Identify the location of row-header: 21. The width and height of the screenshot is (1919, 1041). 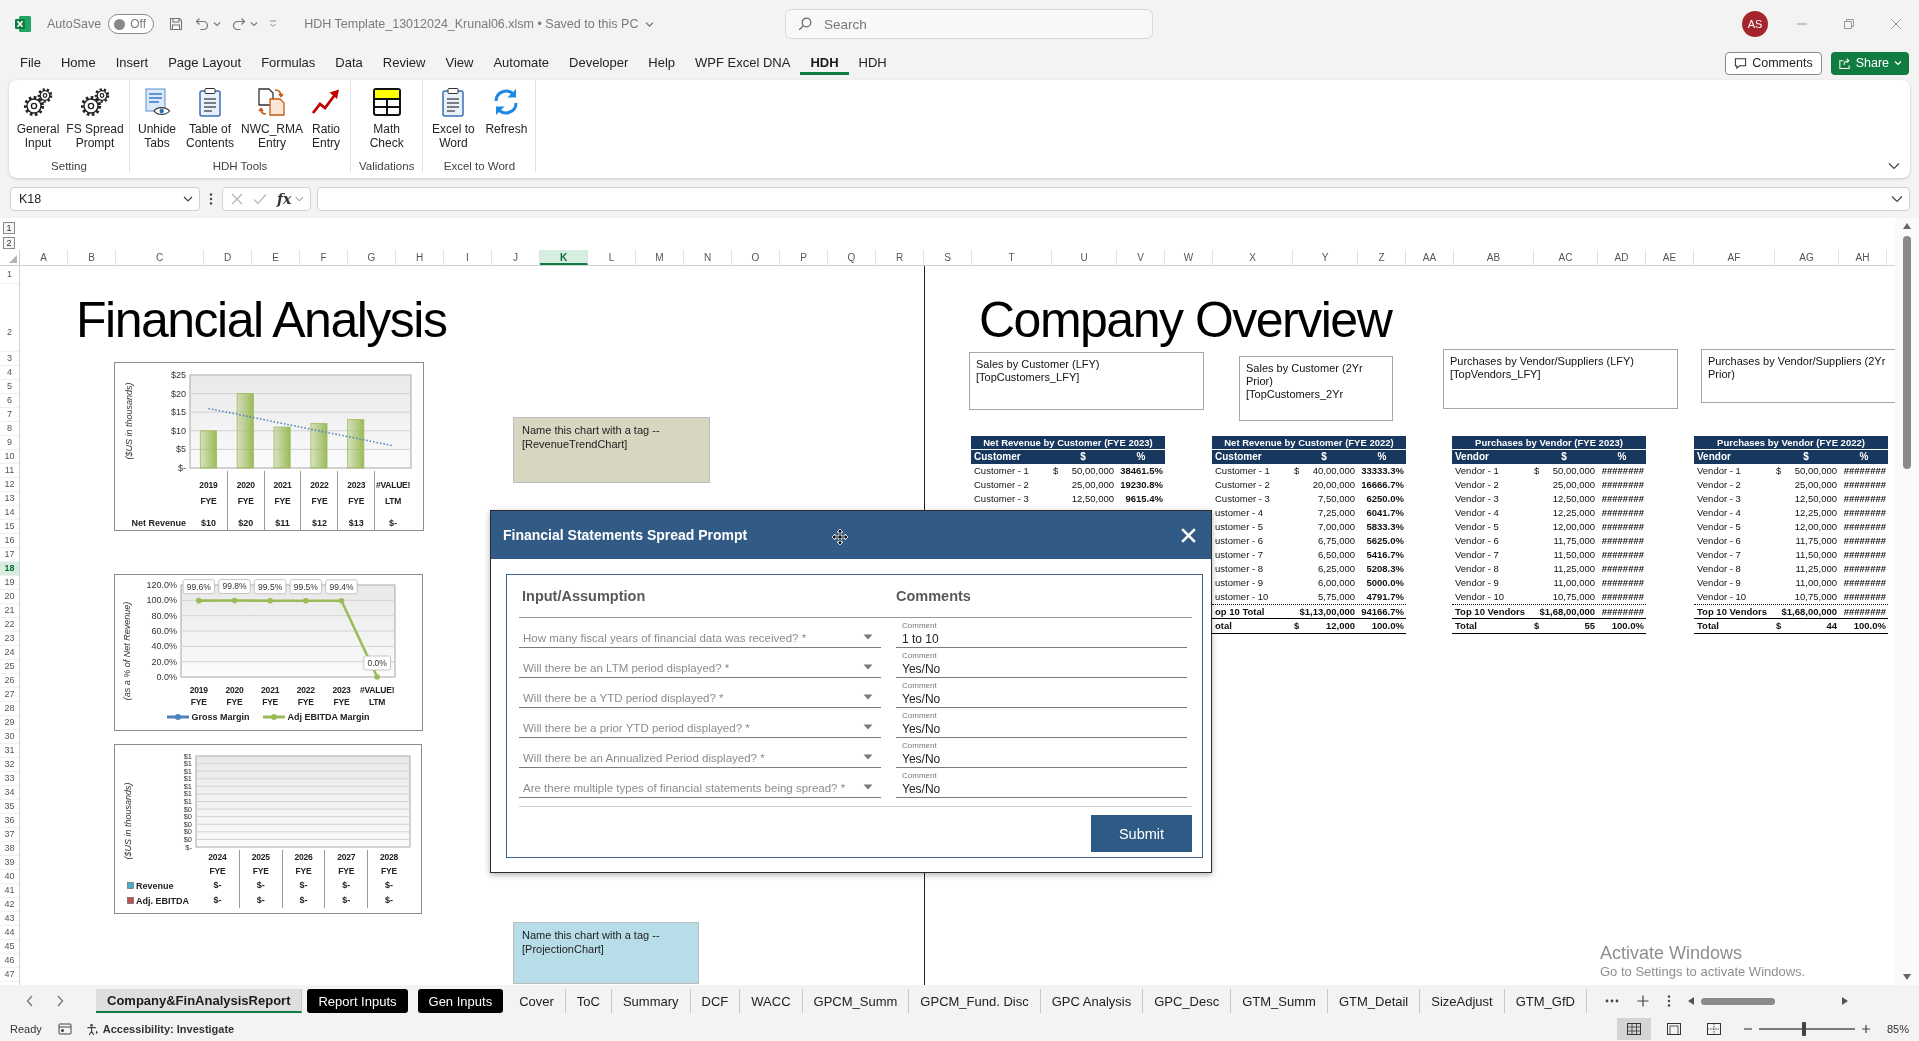
(9, 611).